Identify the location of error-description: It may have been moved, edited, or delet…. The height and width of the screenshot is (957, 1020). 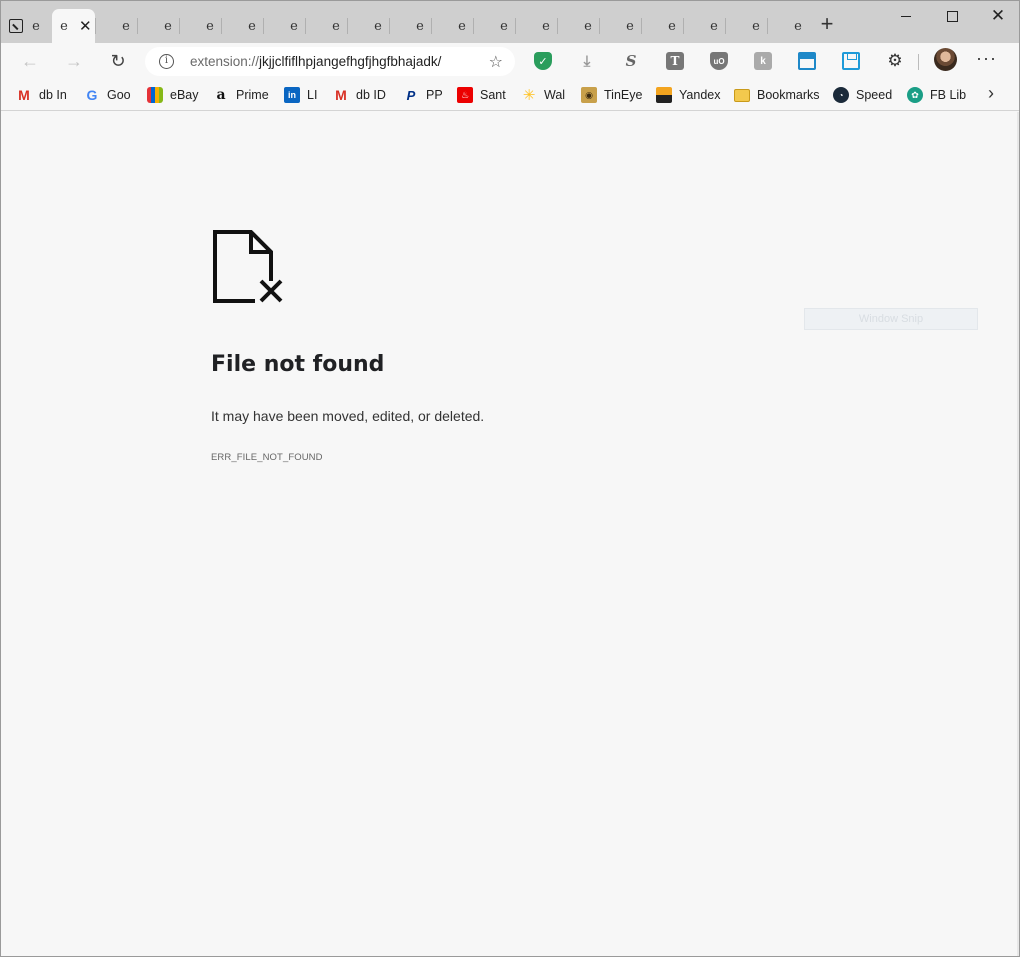
(348, 416).